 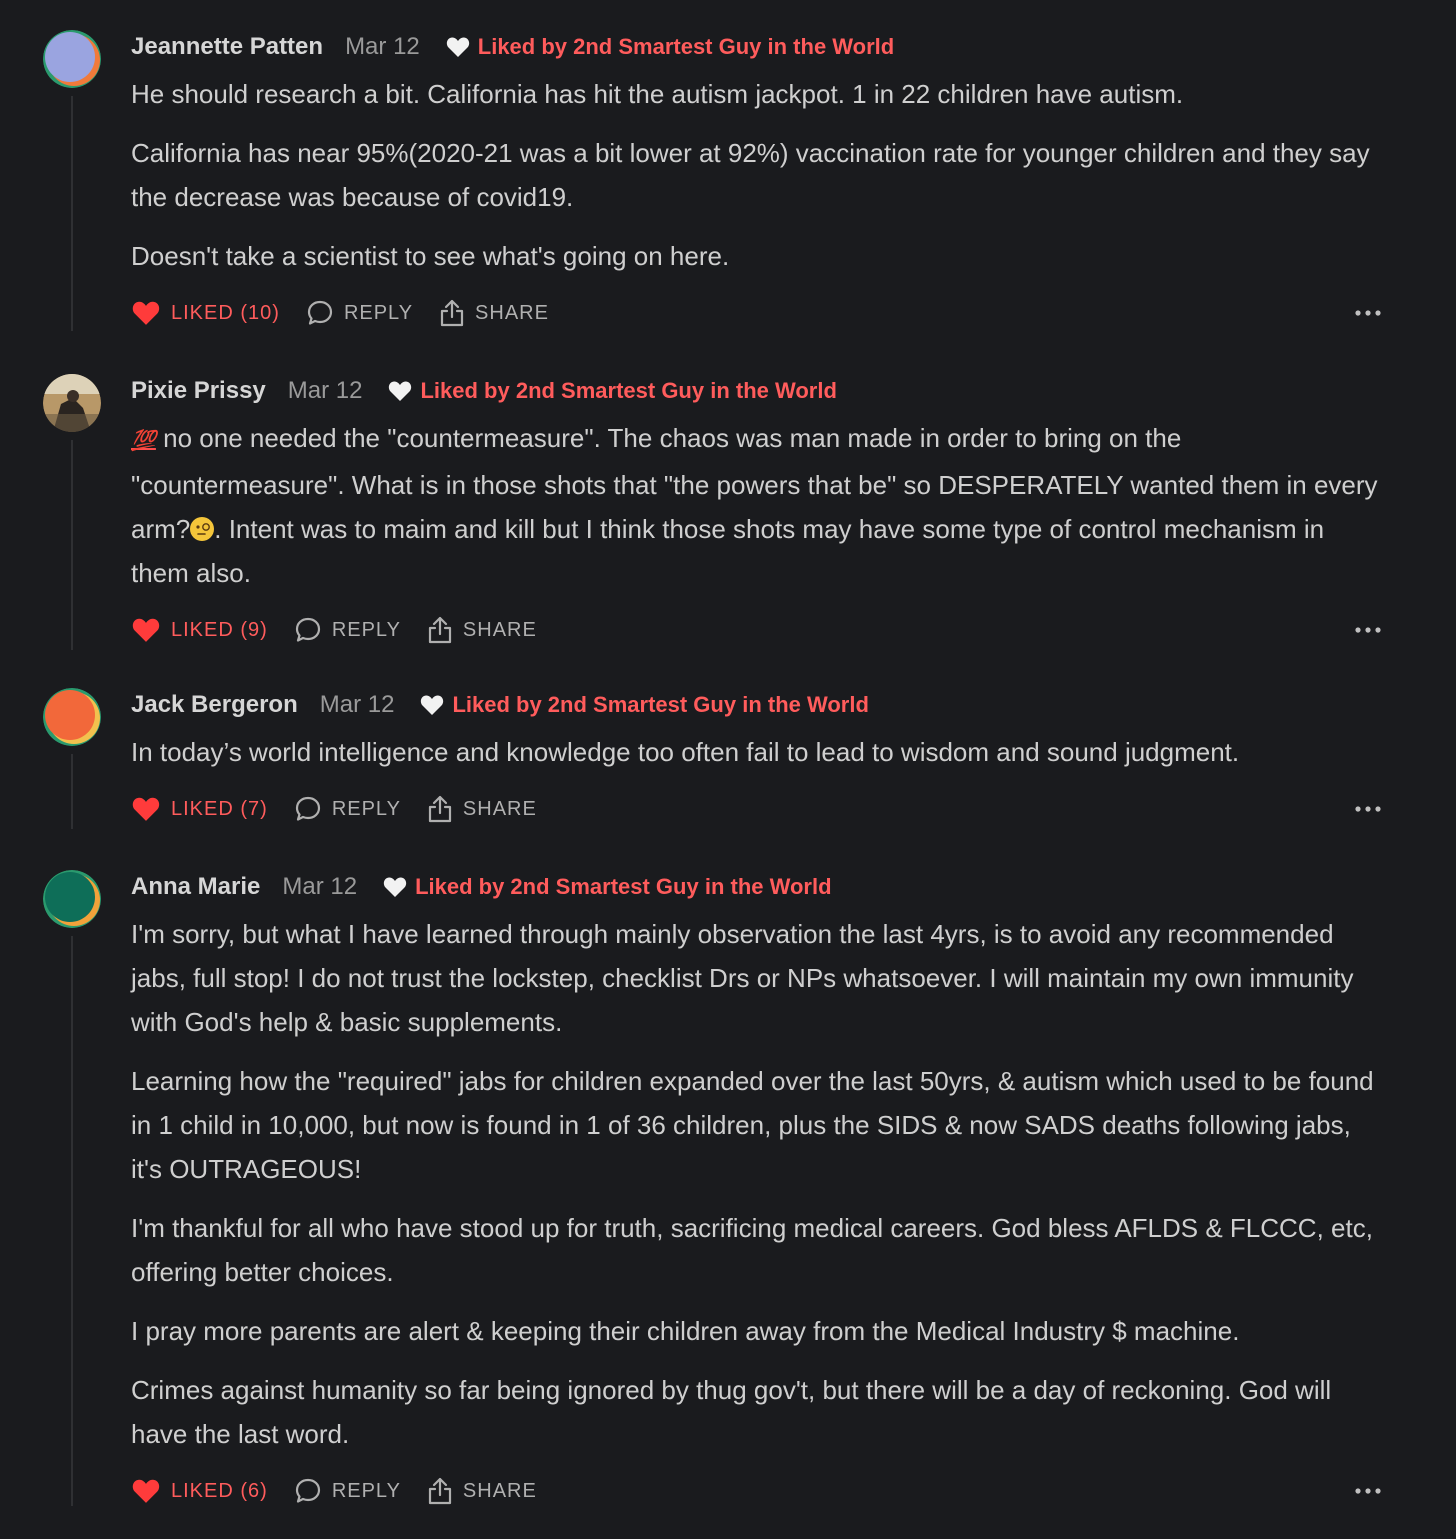 I want to click on comment-actions: LIKED (7) REPLY SHARE, so click(x=756, y=809).